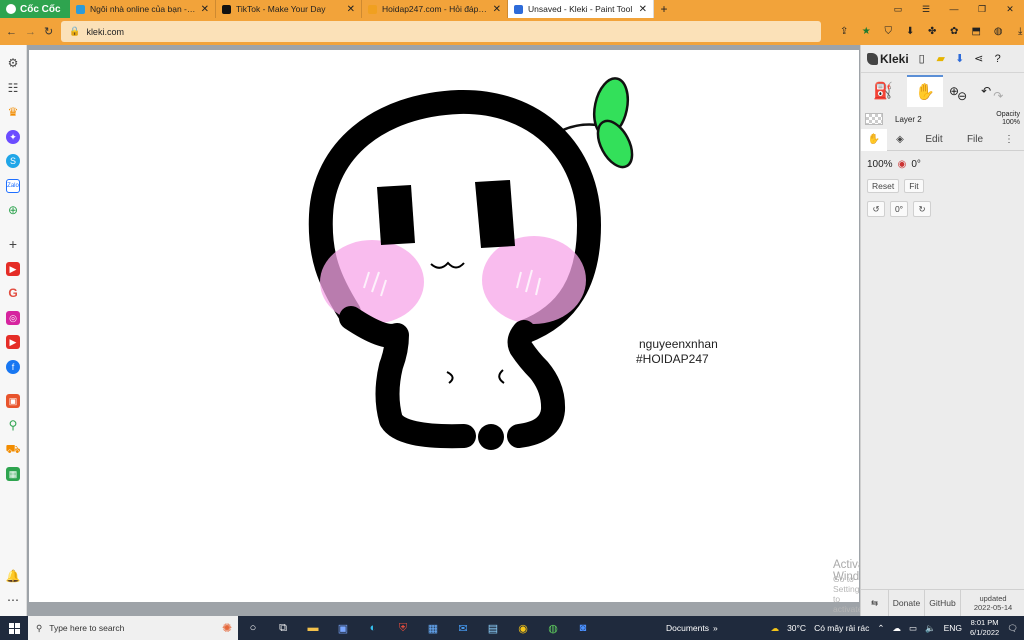  Describe the element at coordinates (943, 603) in the screenshot. I see `github-link: GitHub` at that location.